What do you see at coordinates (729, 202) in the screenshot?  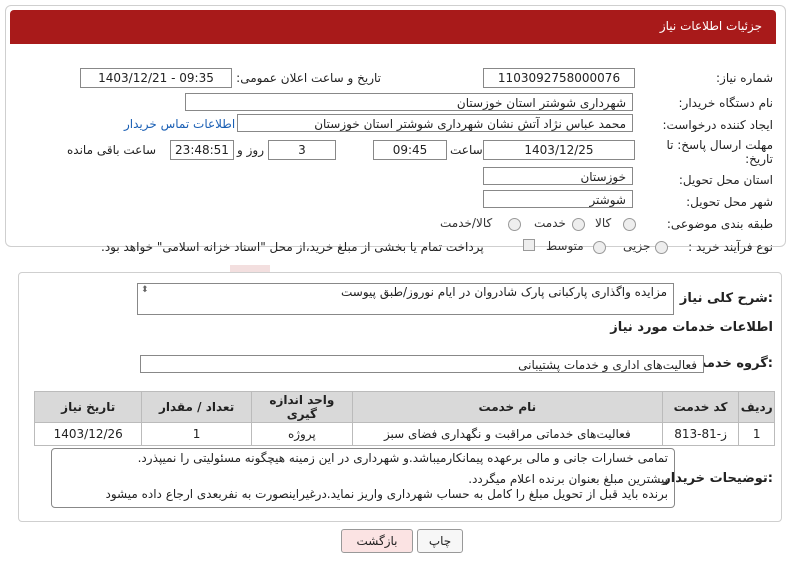 I see `city-label: شهر محل تحویل:` at bounding box center [729, 202].